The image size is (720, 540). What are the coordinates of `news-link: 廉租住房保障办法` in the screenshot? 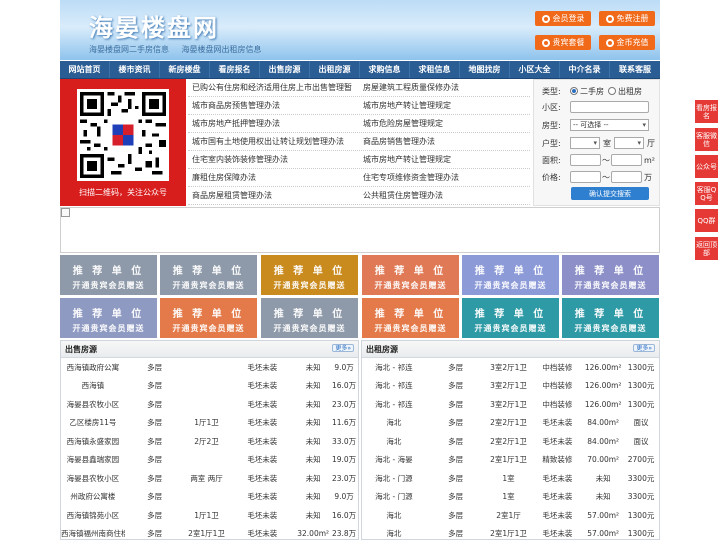 It's located at (273, 177).